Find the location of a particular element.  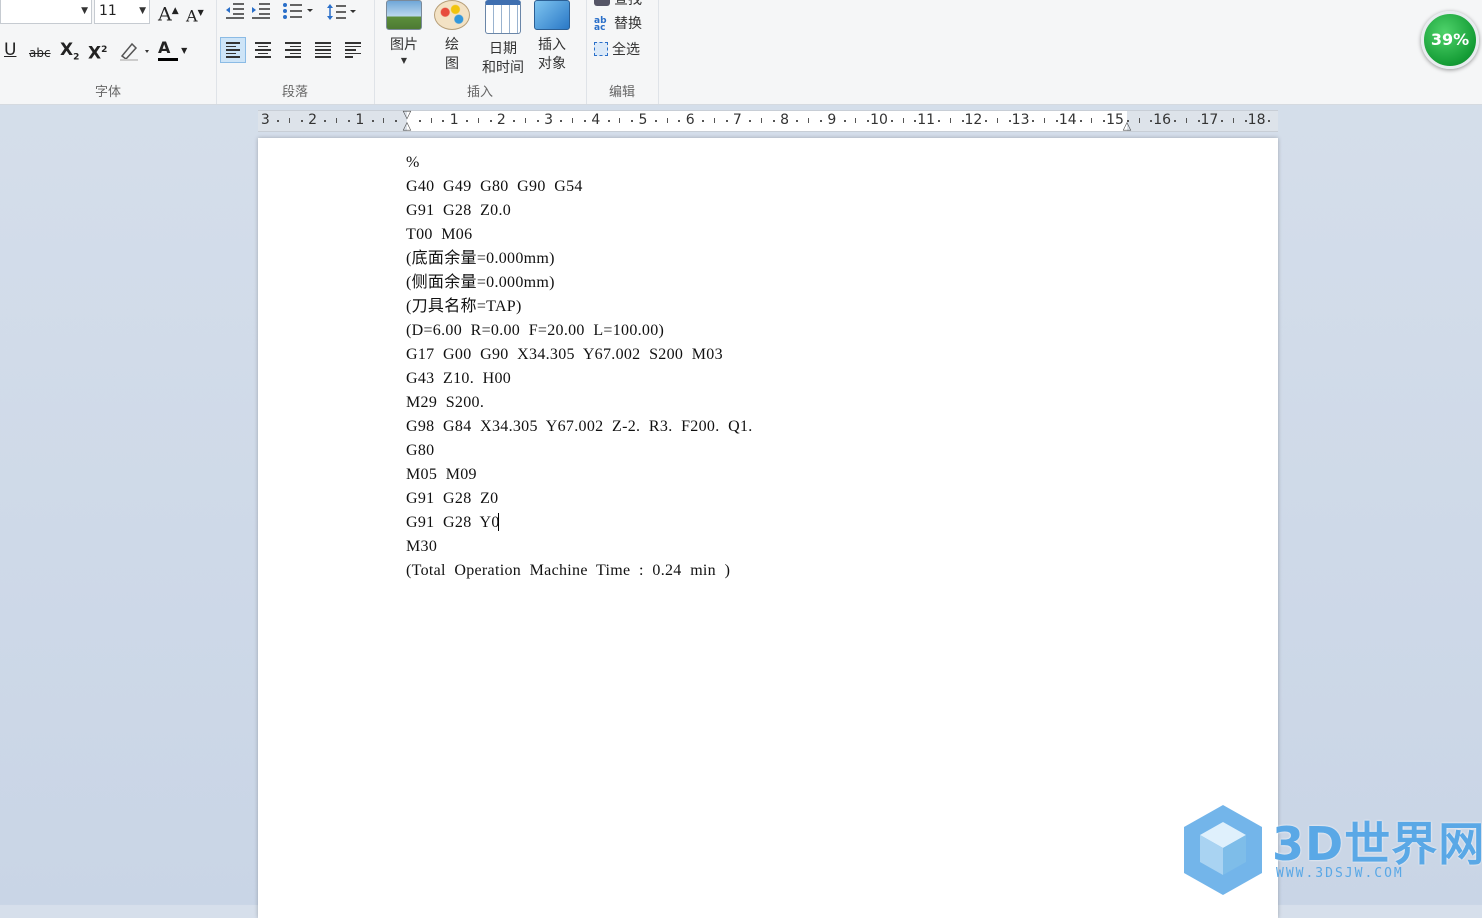

document-line: (侧面余量=0.000mm) is located at coordinates (480, 282).